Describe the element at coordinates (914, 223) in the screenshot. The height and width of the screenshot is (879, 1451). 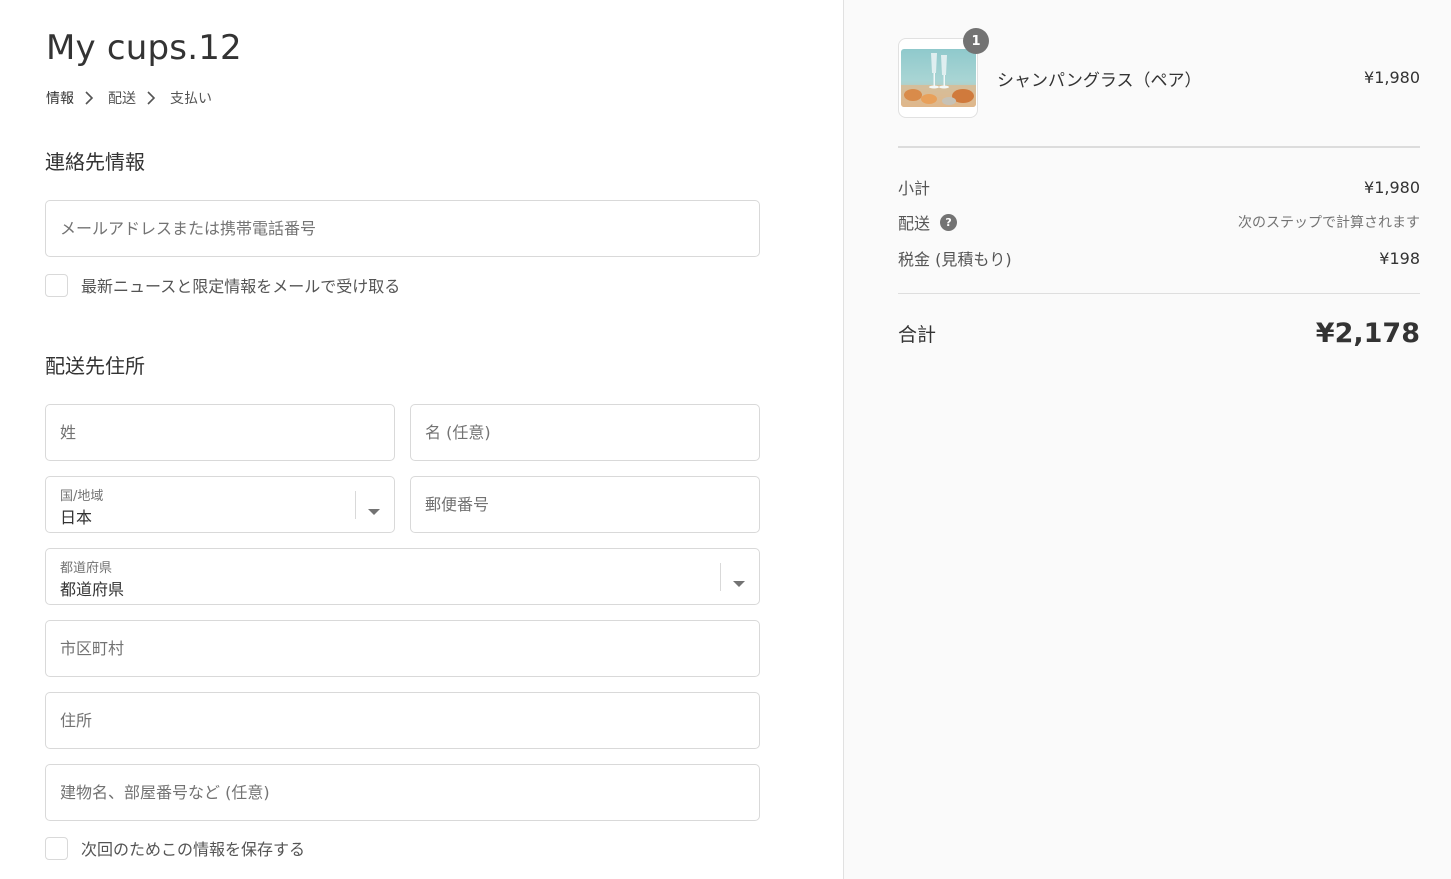
I see `shipping-label: 配送` at that location.